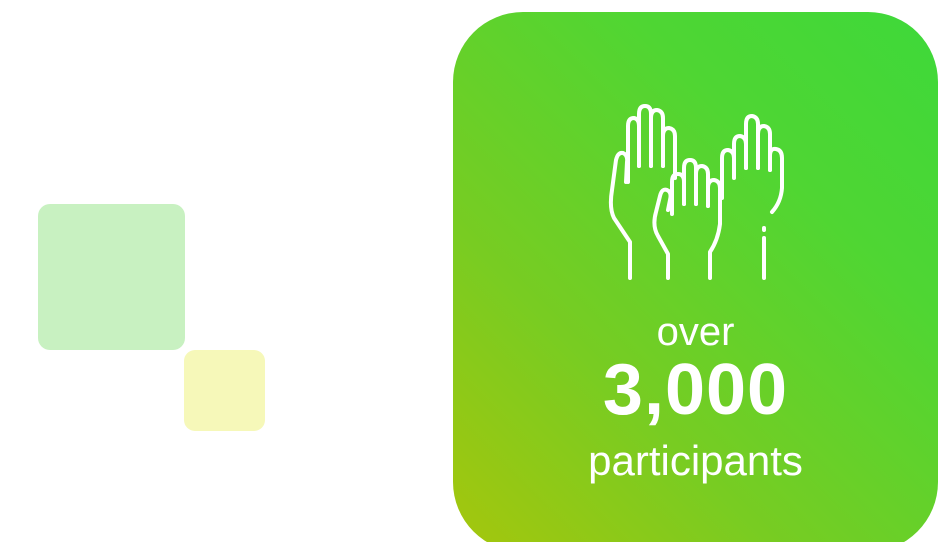 The image size is (949, 542). What do you see at coordinates (752, 197) in the screenshot?
I see `right-hand-icon` at bounding box center [752, 197].